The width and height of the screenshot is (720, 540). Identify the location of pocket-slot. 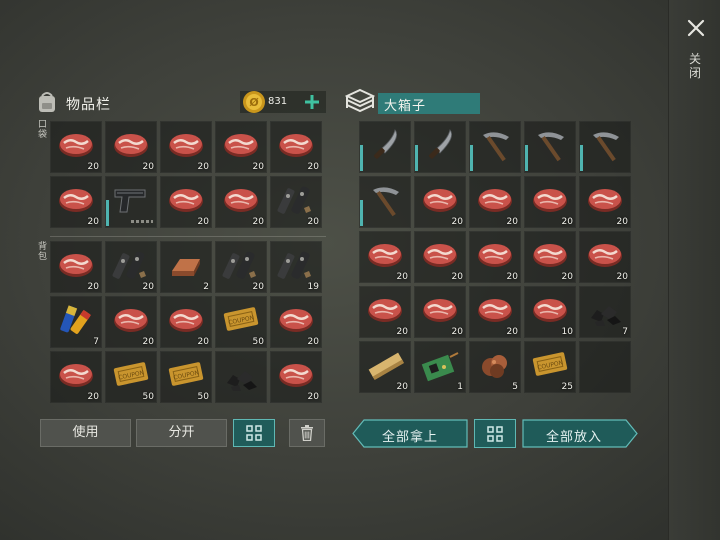
(131, 202).